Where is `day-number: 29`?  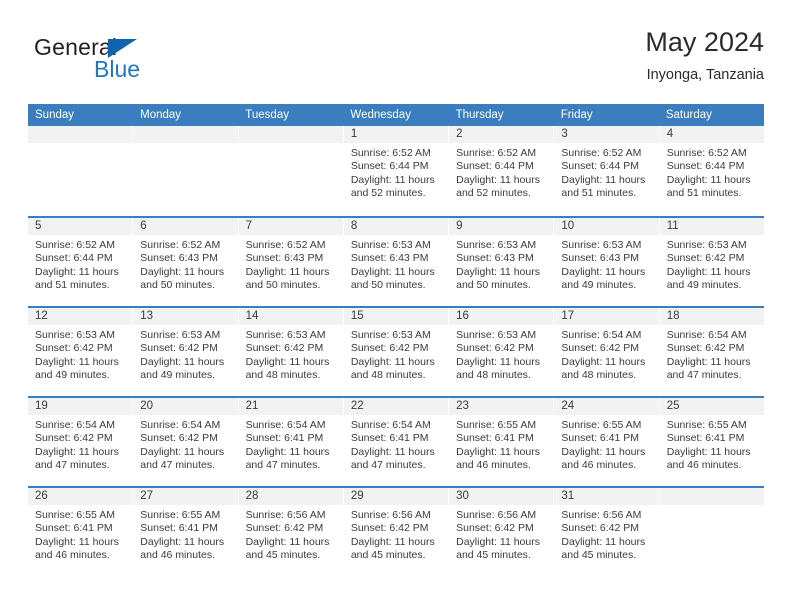 day-number: 29 is located at coordinates (396, 496).